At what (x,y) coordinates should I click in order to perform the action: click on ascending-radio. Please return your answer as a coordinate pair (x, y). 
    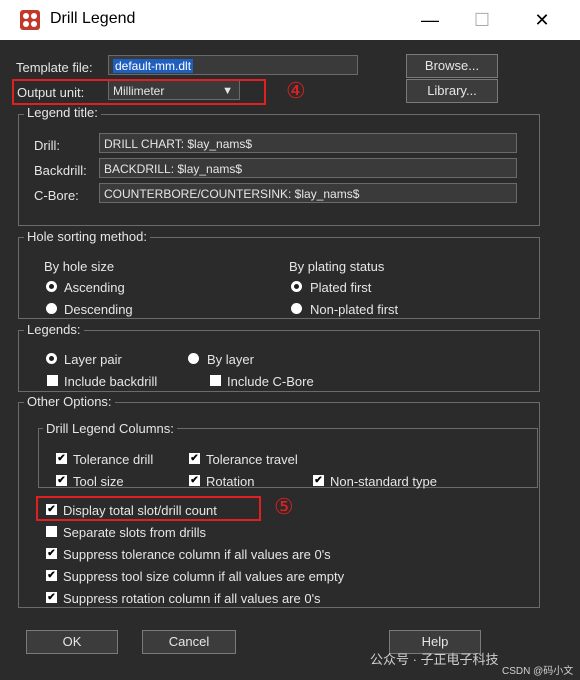
    Looking at the image, I should click on (51, 286).